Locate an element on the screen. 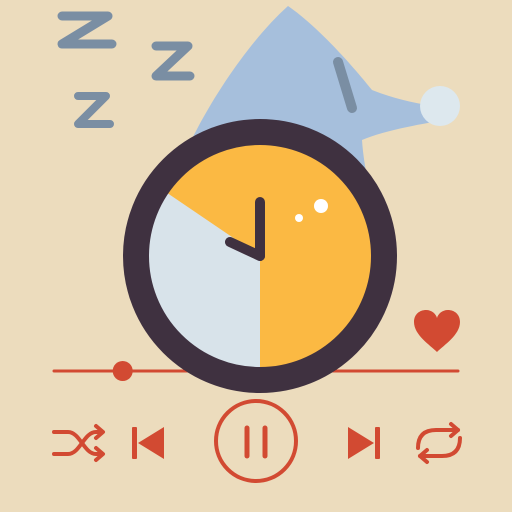 This screenshot has height=512, width=512. shuffle-icon is located at coordinates (78, 443).